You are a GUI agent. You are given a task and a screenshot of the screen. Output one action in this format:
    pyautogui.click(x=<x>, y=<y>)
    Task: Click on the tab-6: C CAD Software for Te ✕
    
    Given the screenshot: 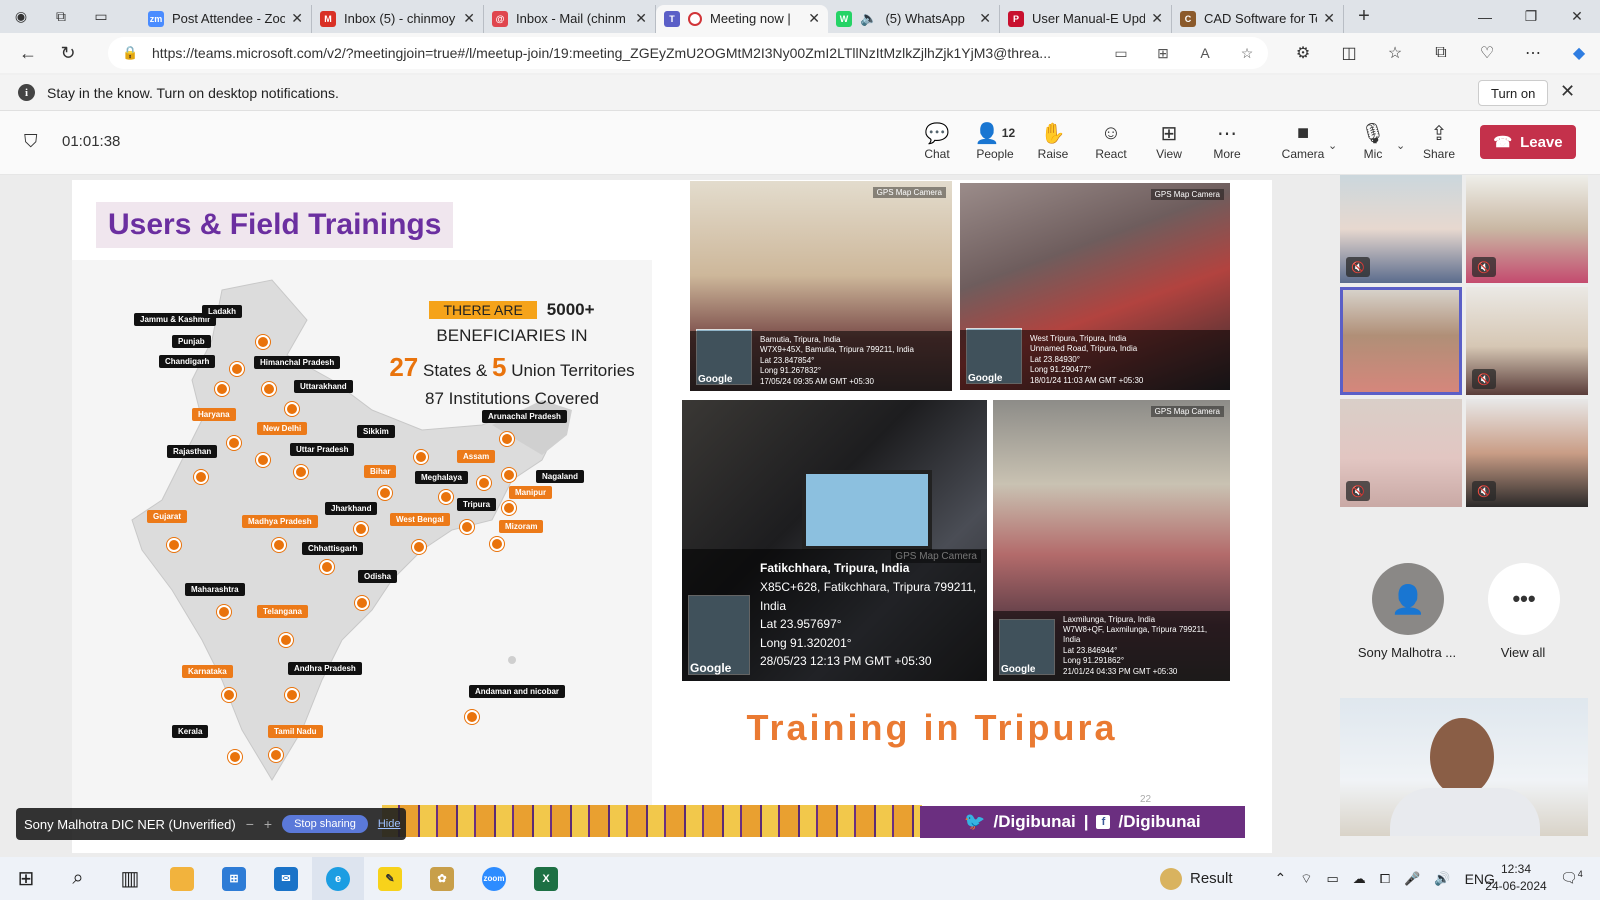 What is the action you would take?
    pyautogui.click(x=1258, y=18)
    